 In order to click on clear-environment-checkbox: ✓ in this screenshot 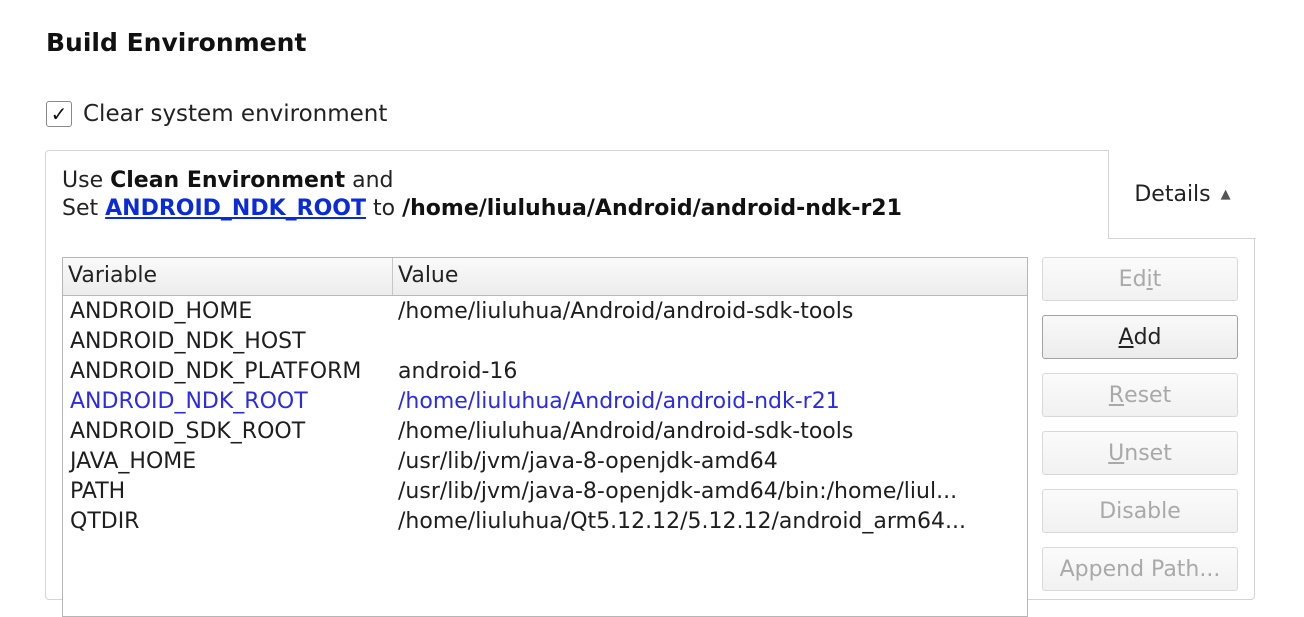, I will do `click(59, 114)`.